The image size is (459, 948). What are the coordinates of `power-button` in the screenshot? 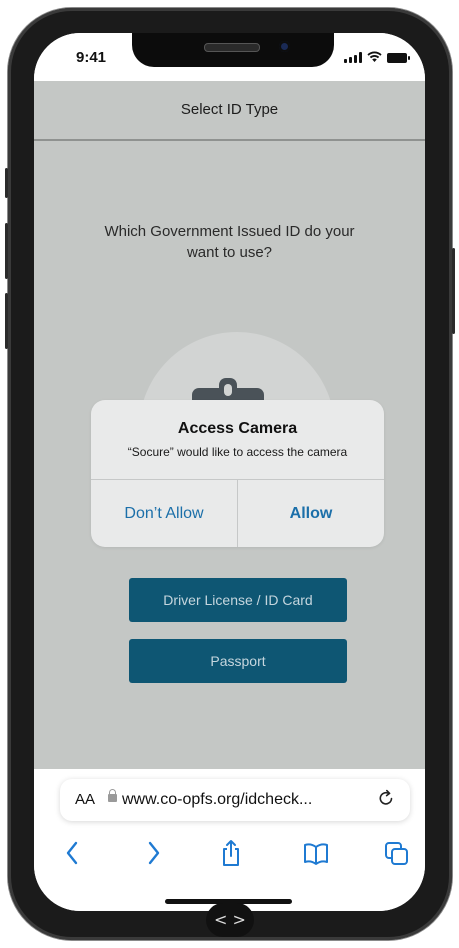 It's located at (453, 291).